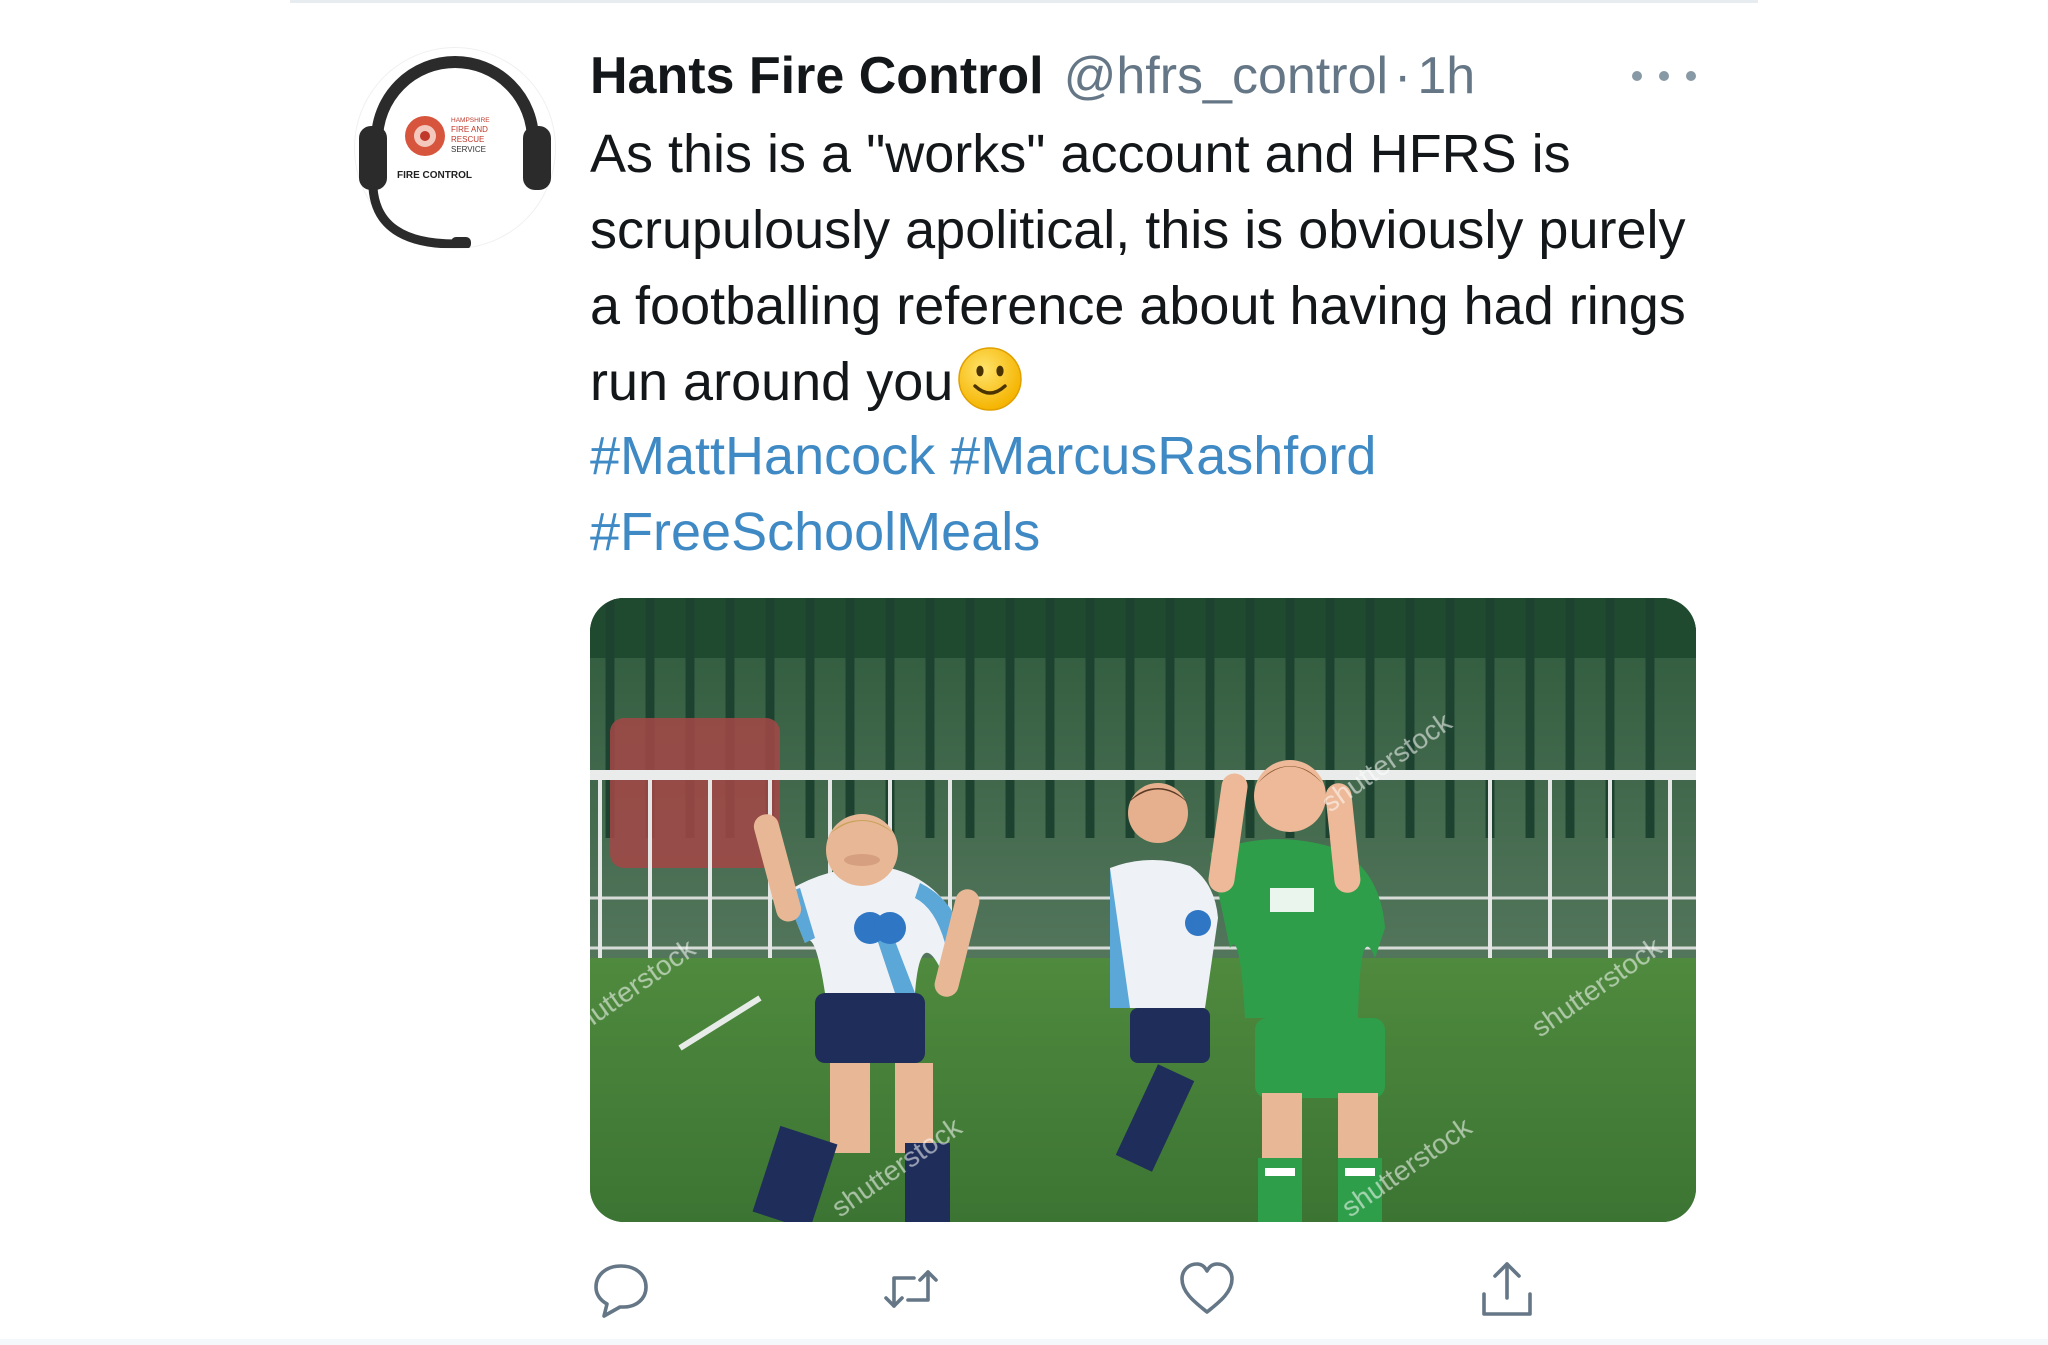 This screenshot has width=2048, height=1345. Describe the element at coordinates (469, 129) in the screenshot. I see `logo-line-2: FIRE AND` at that location.